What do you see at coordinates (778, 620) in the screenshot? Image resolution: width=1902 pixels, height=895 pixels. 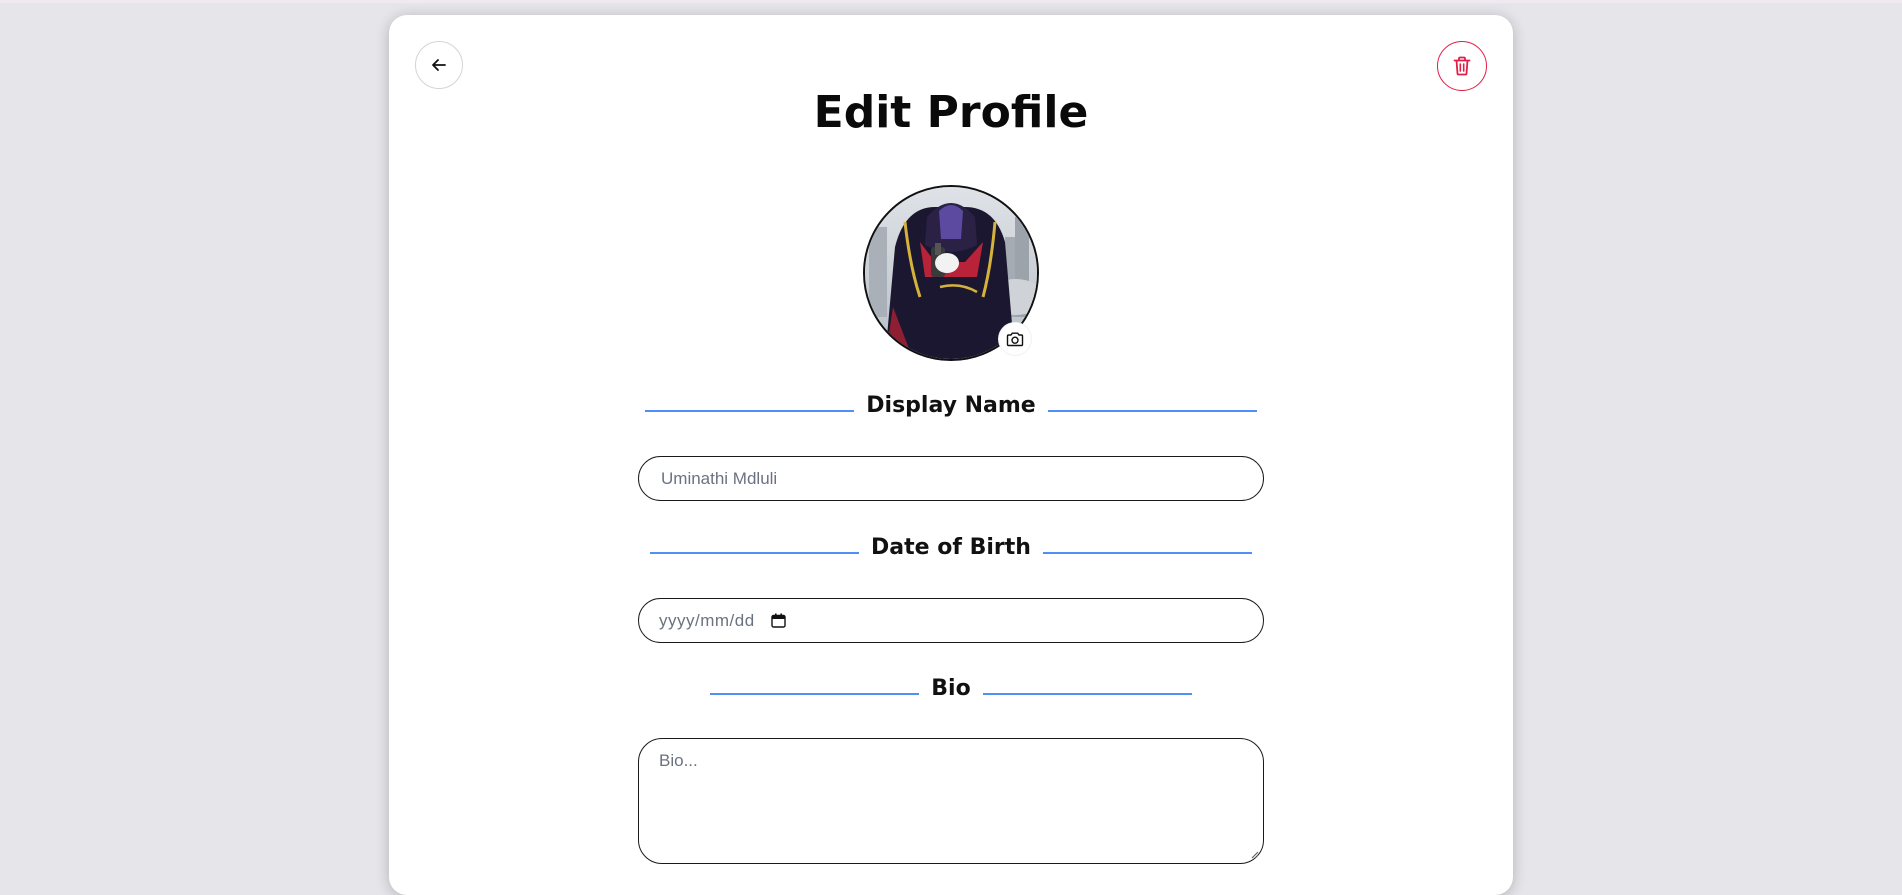 I see `calendar-icon` at bounding box center [778, 620].